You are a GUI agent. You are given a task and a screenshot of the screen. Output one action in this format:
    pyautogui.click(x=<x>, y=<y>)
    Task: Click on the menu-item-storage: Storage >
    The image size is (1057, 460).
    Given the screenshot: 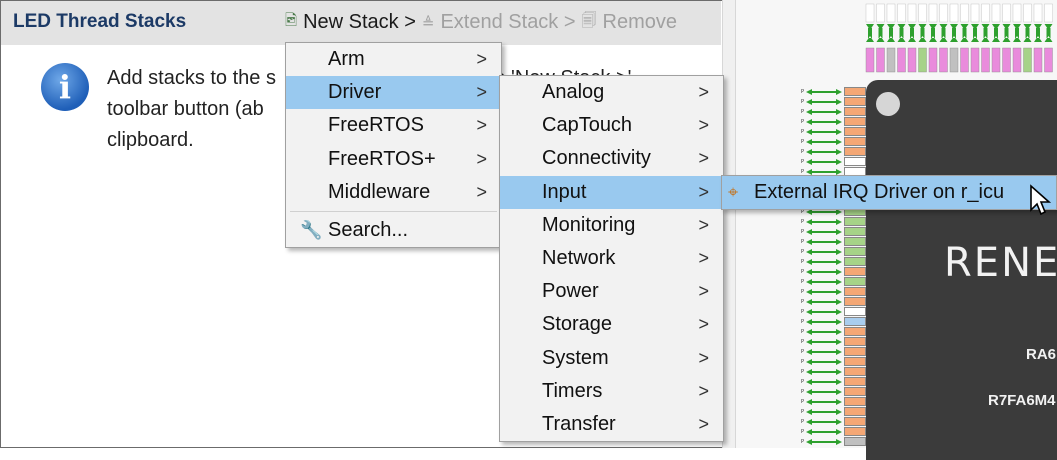 What is the action you would take?
    pyautogui.click(x=611, y=324)
    